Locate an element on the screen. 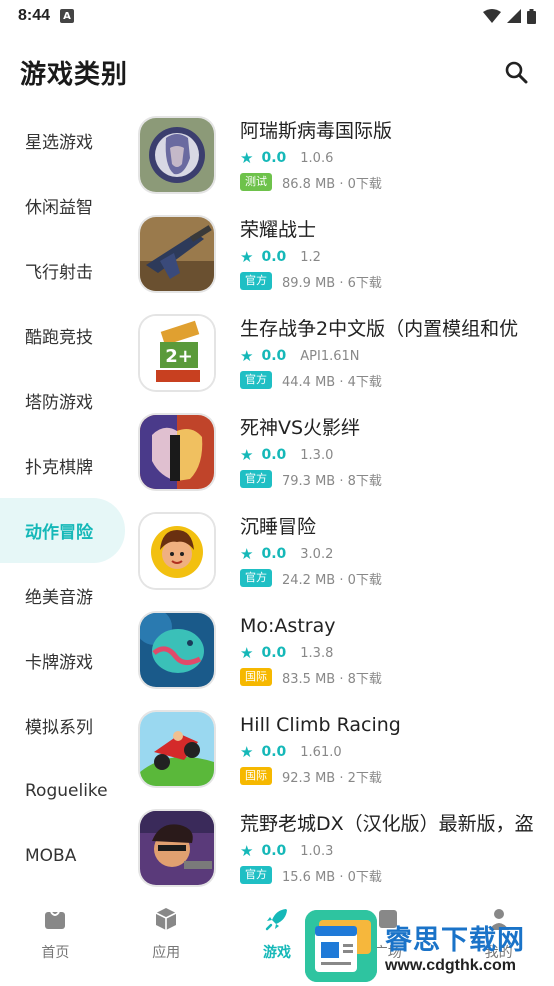 This screenshot has height=986, width=554. app-size-downloads: 92.3 MB · 2下载 is located at coordinates (332, 778).